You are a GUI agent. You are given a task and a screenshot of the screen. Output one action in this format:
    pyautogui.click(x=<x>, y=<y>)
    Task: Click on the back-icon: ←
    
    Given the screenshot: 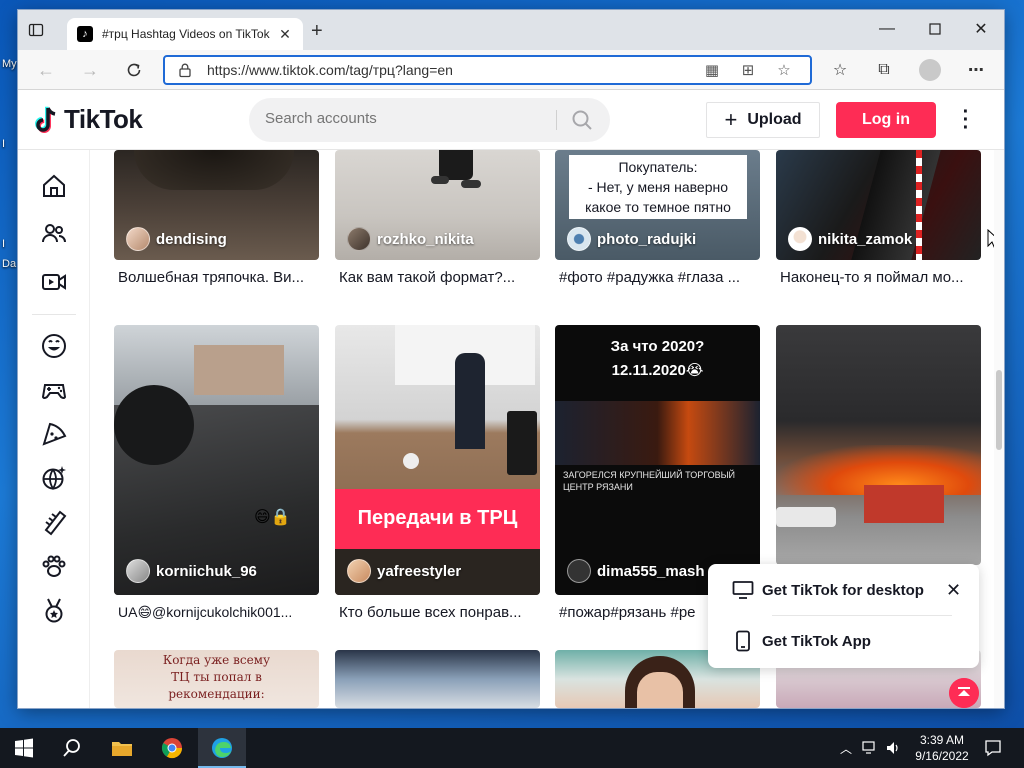 What is the action you would take?
    pyautogui.click(x=46, y=70)
    